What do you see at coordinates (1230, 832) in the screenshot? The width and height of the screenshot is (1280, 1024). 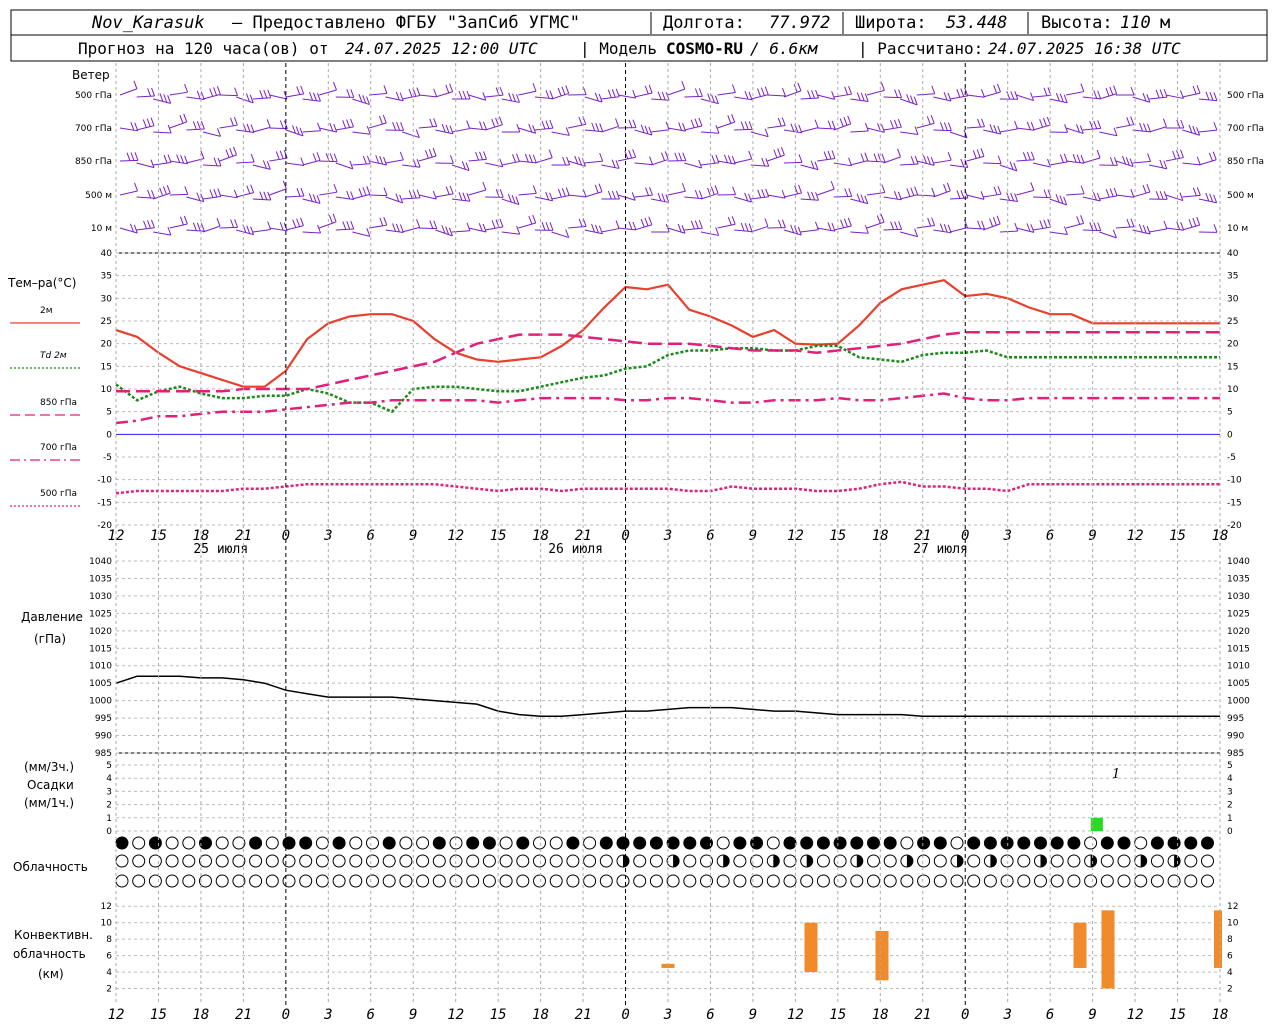 I see `precip-tick: 0` at bounding box center [1230, 832].